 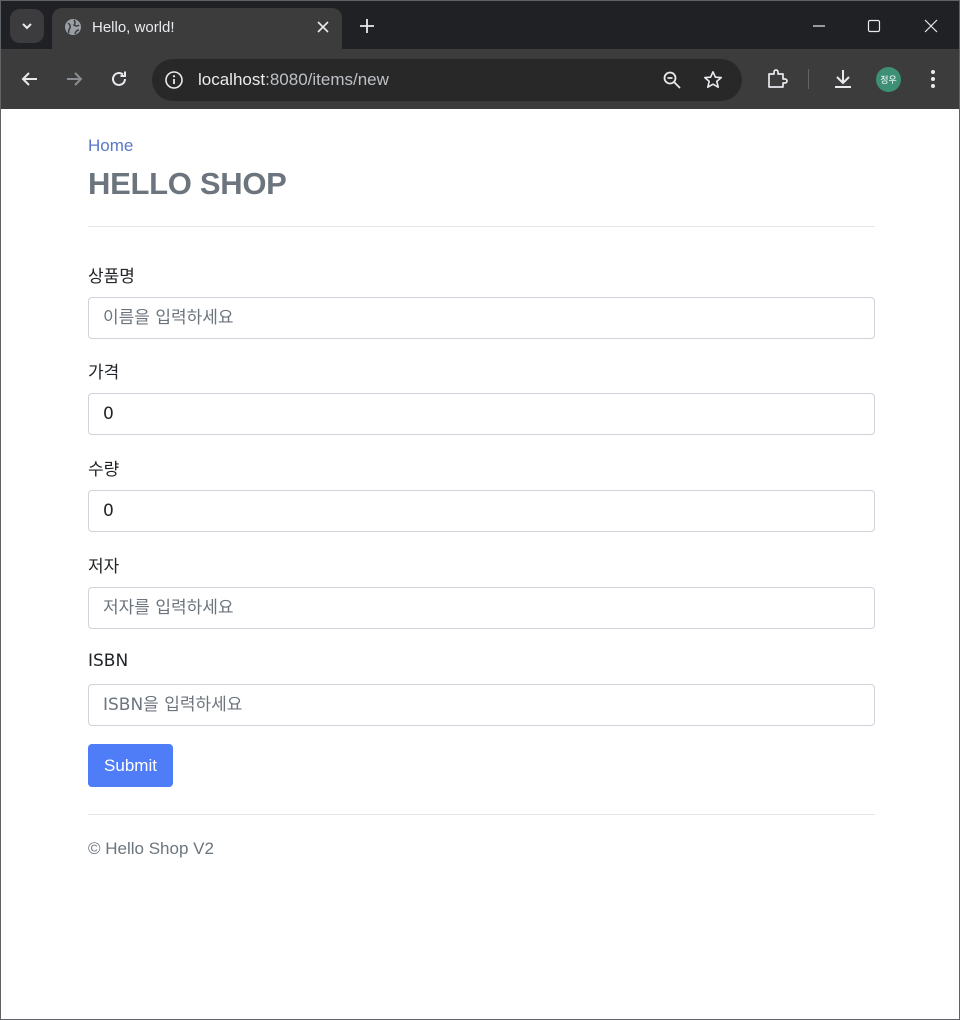 What do you see at coordinates (888, 79) in the screenshot?
I see `profile-avatar: 정우` at bounding box center [888, 79].